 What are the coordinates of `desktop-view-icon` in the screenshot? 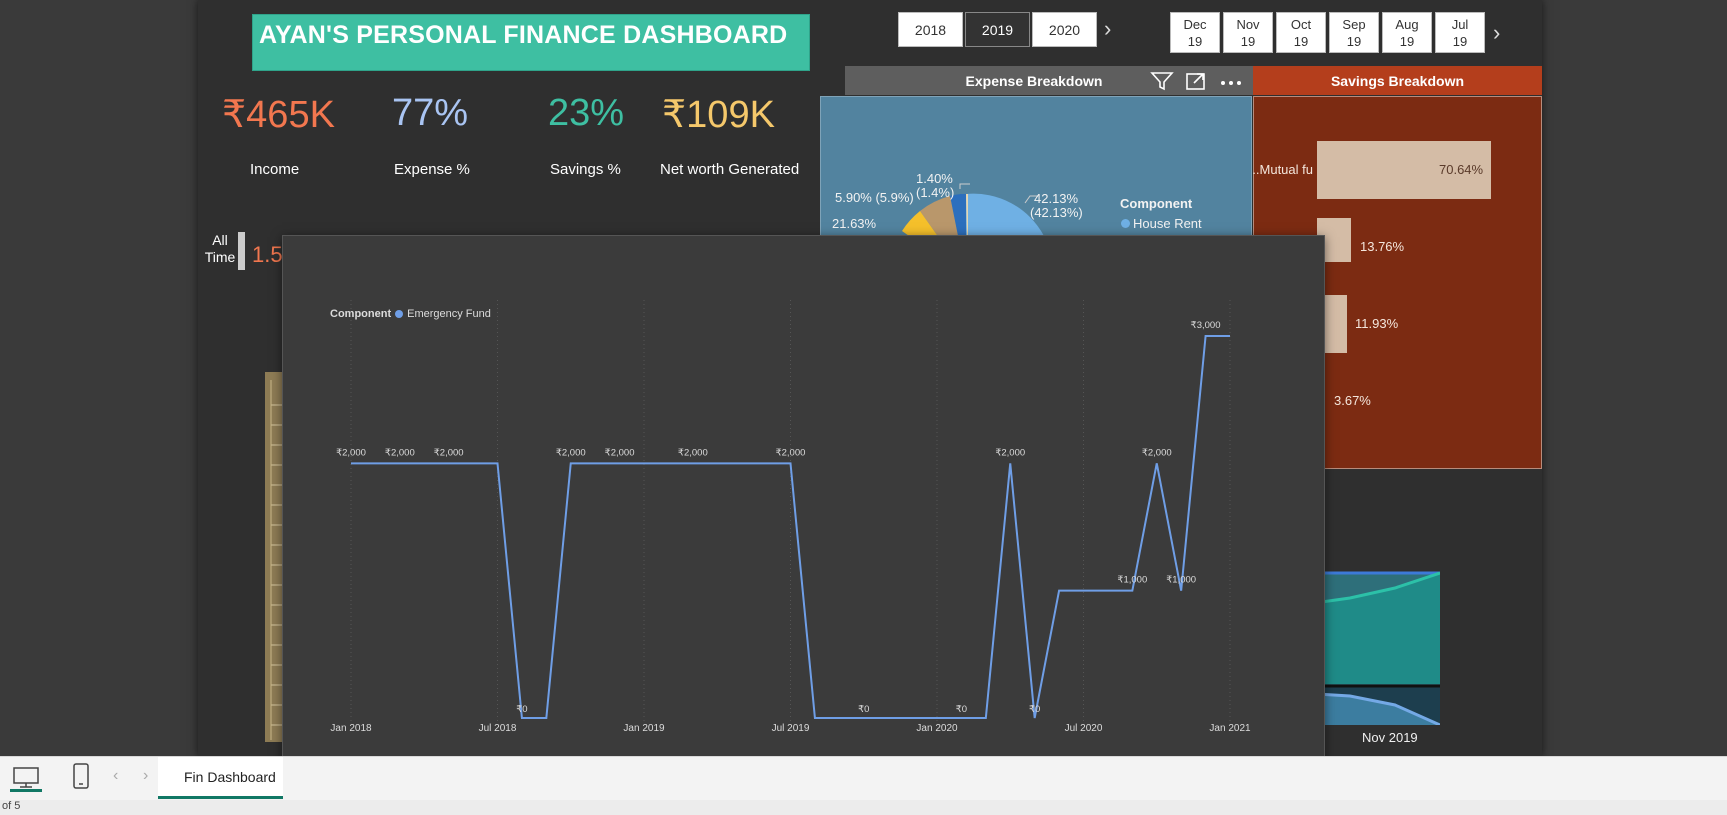 It's located at (26, 777).